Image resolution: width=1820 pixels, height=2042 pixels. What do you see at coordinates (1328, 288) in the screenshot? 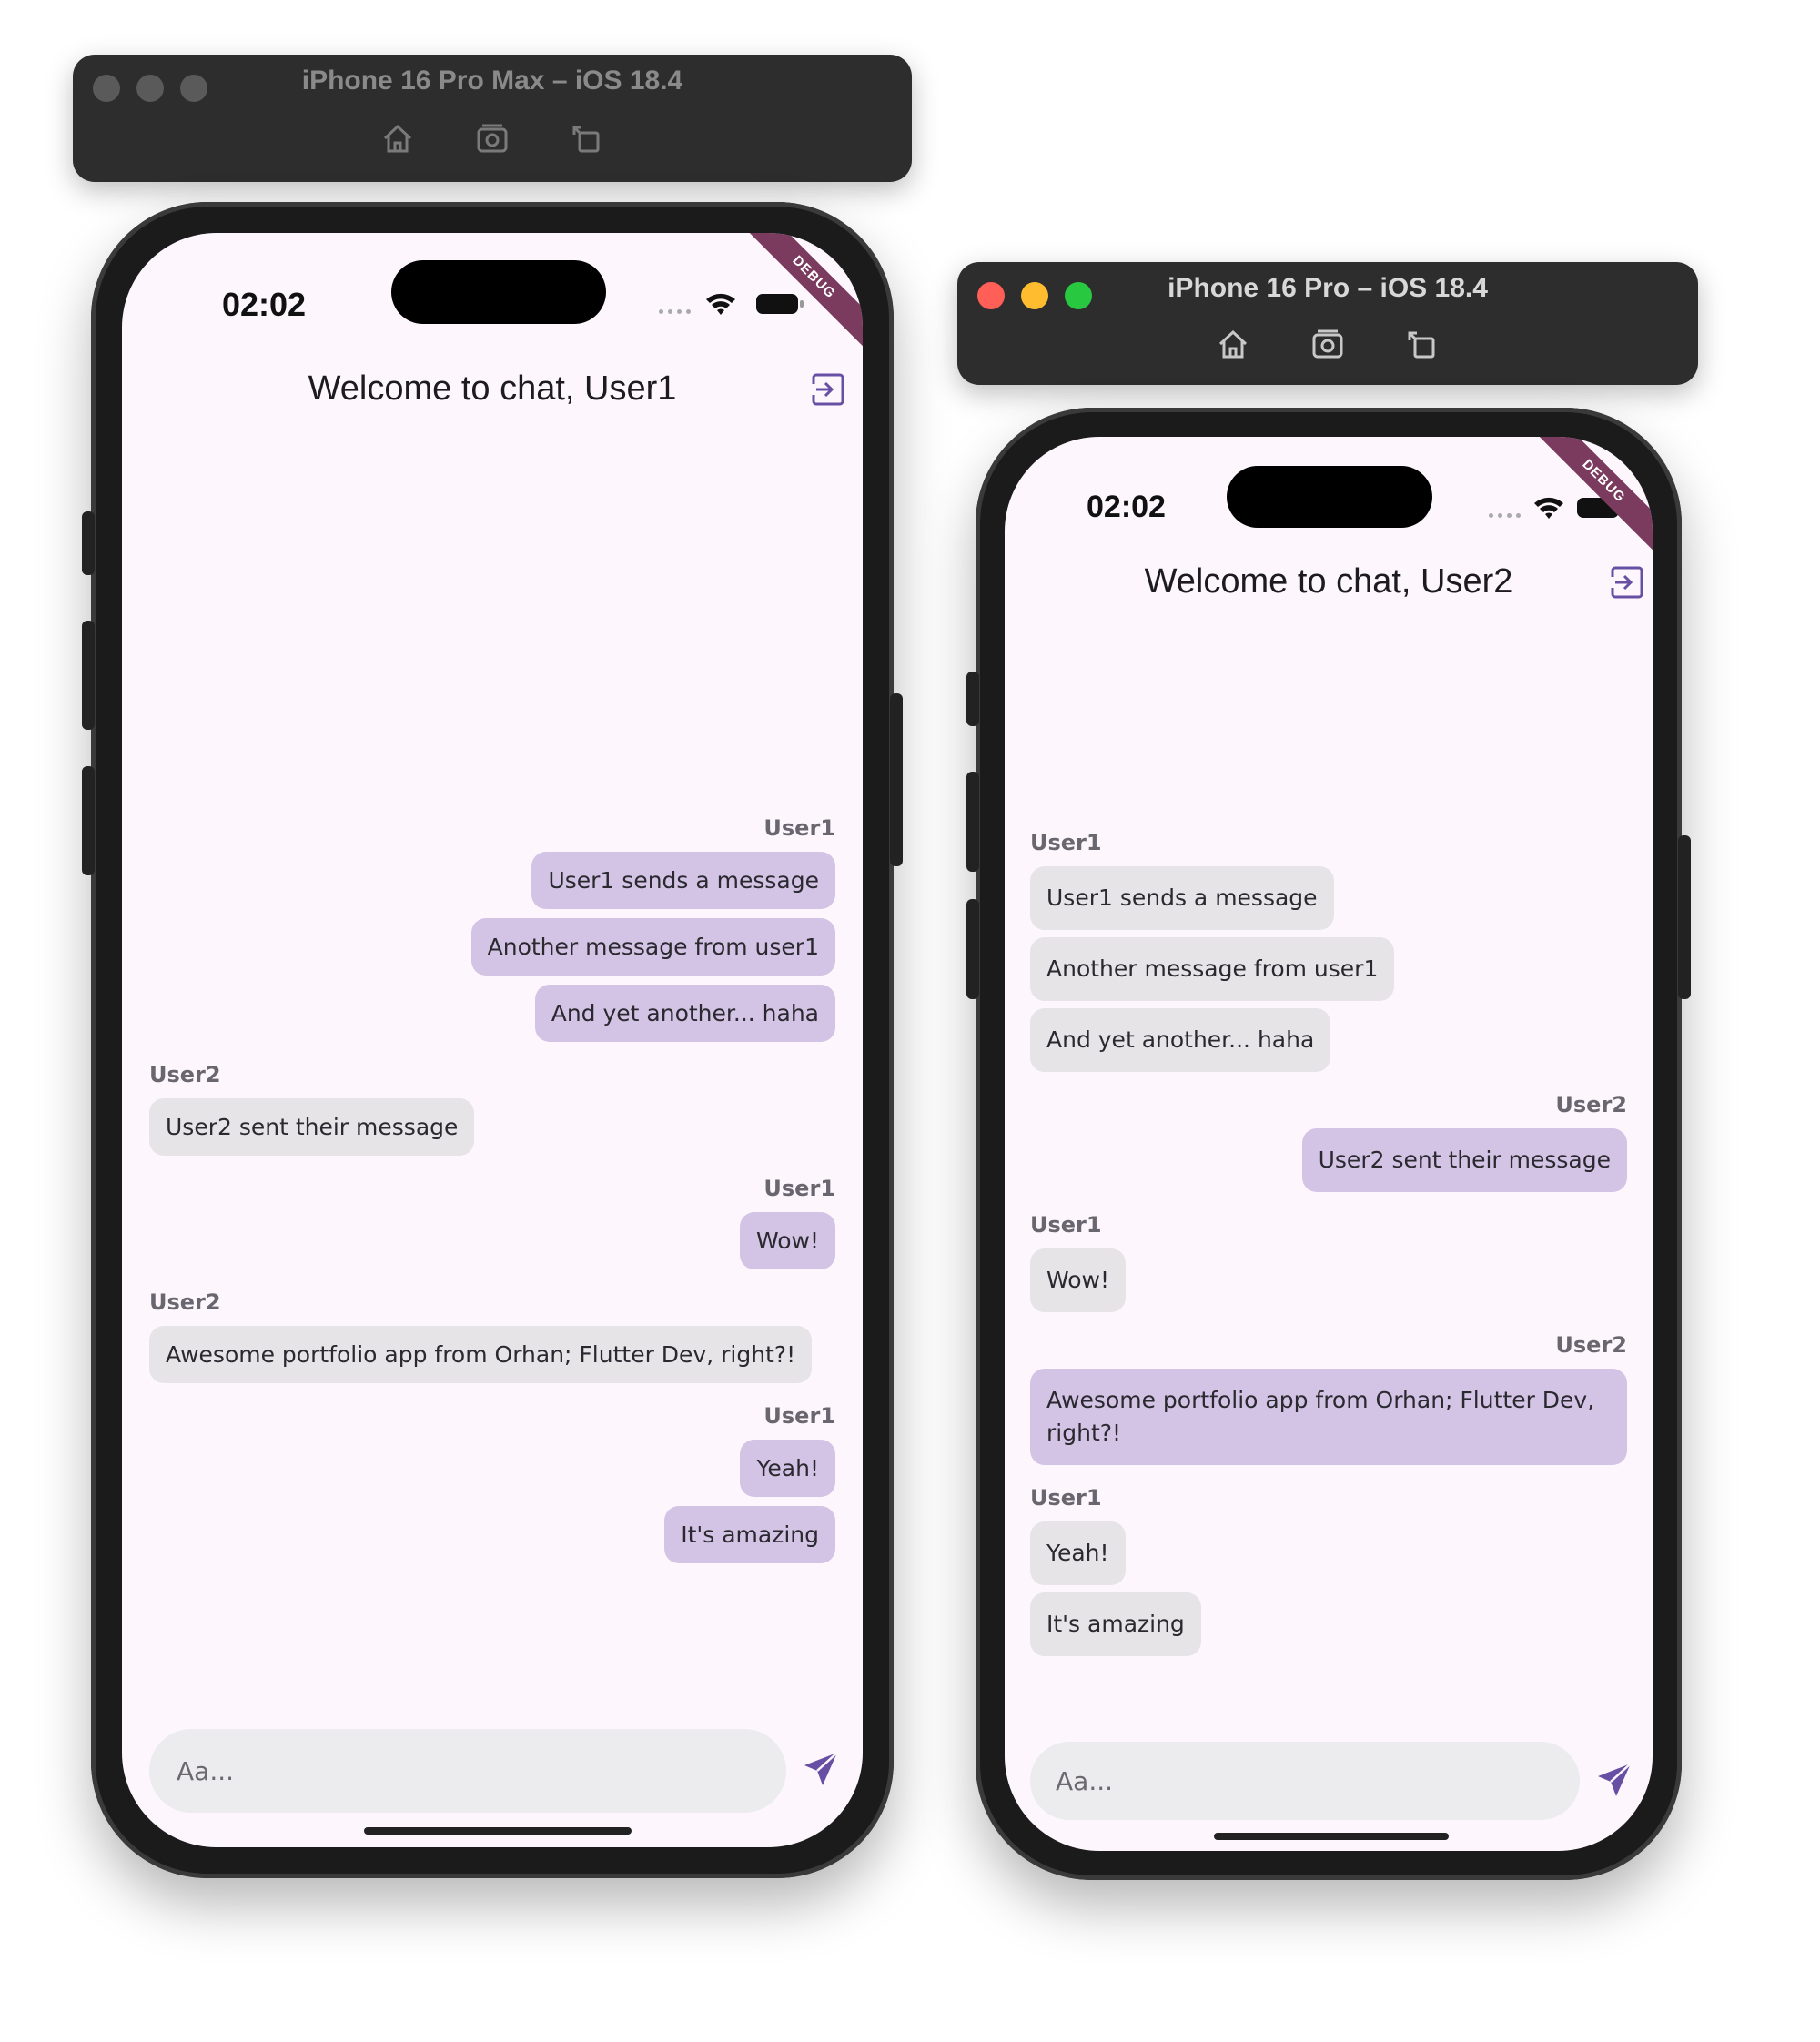
I see `simulator-title: iPhone 16 Pro – iOS 18.4` at bounding box center [1328, 288].